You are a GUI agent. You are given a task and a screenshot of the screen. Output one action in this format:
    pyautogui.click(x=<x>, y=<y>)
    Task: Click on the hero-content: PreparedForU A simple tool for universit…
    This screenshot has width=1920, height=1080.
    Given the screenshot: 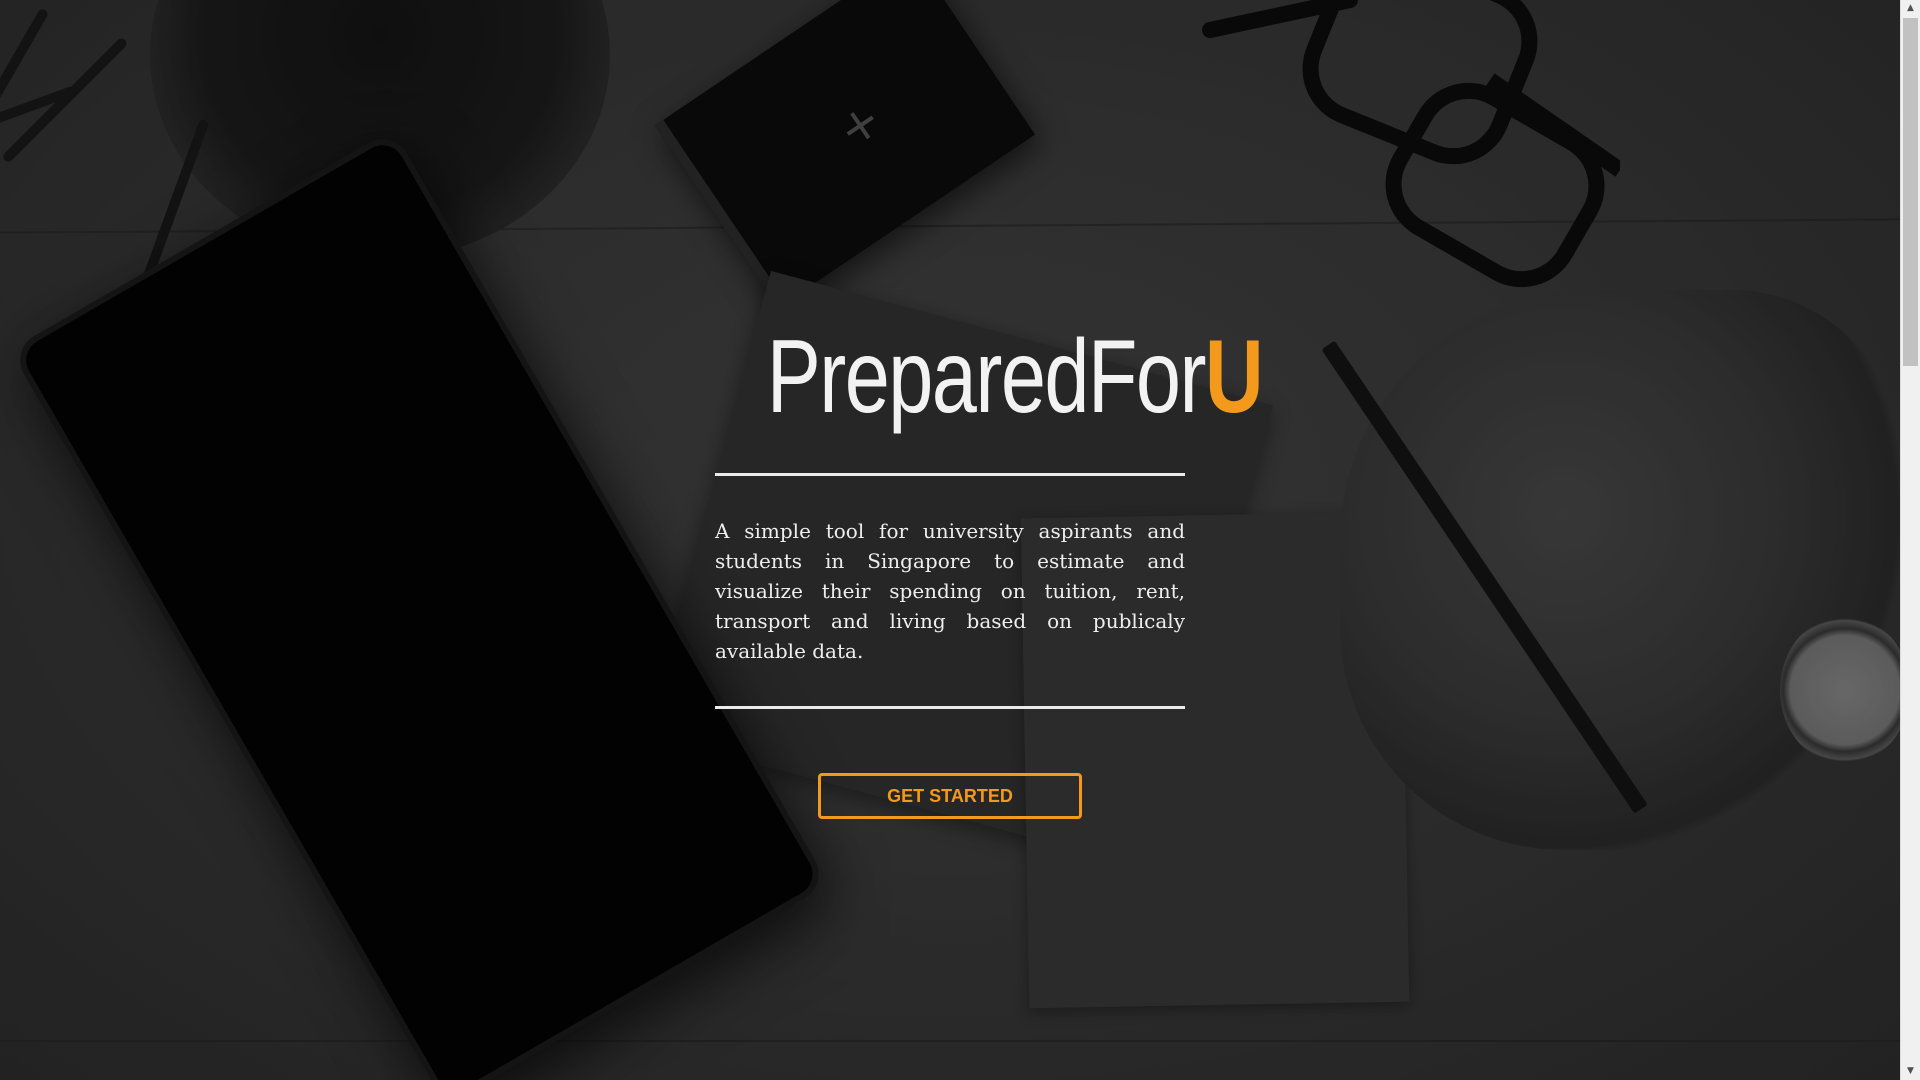 What is the action you would take?
    pyautogui.click(x=989, y=572)
    